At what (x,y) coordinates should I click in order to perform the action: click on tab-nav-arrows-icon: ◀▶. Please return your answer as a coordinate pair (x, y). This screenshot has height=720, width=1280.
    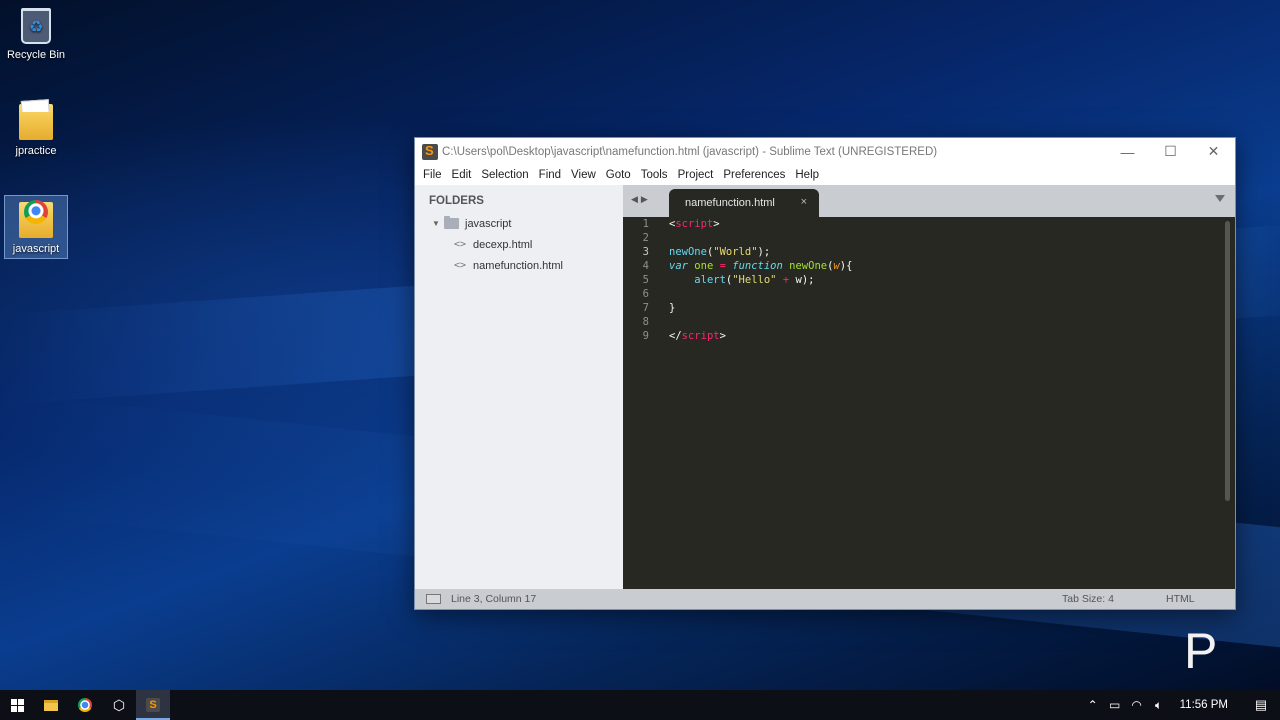
    Looking at the image, I should click on (641, 199).